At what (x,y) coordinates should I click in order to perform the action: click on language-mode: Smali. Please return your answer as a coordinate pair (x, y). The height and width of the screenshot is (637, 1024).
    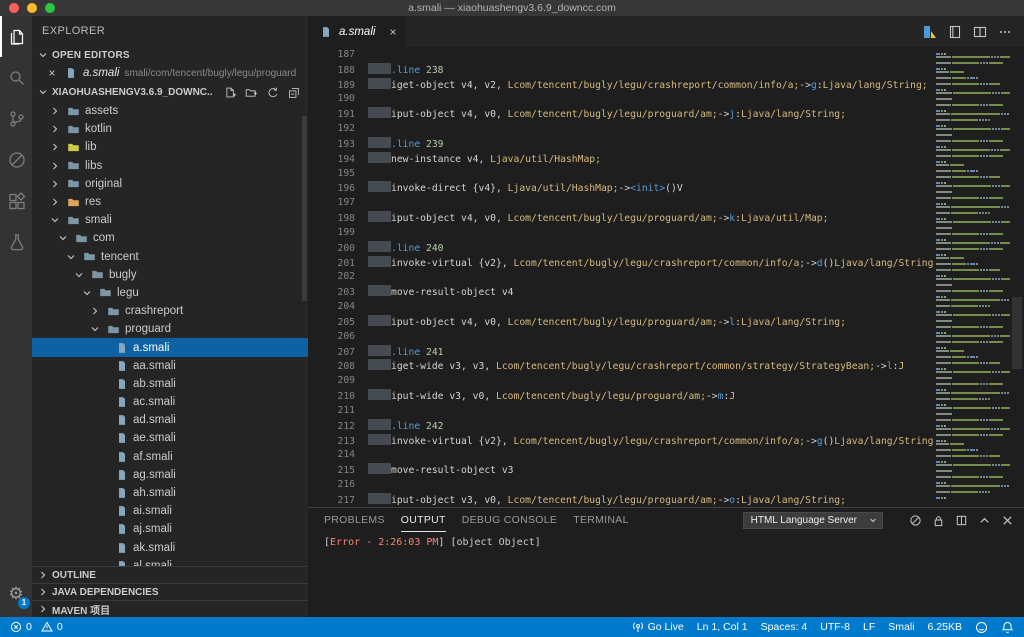
    Looking at the image, I should click on (901, 627).